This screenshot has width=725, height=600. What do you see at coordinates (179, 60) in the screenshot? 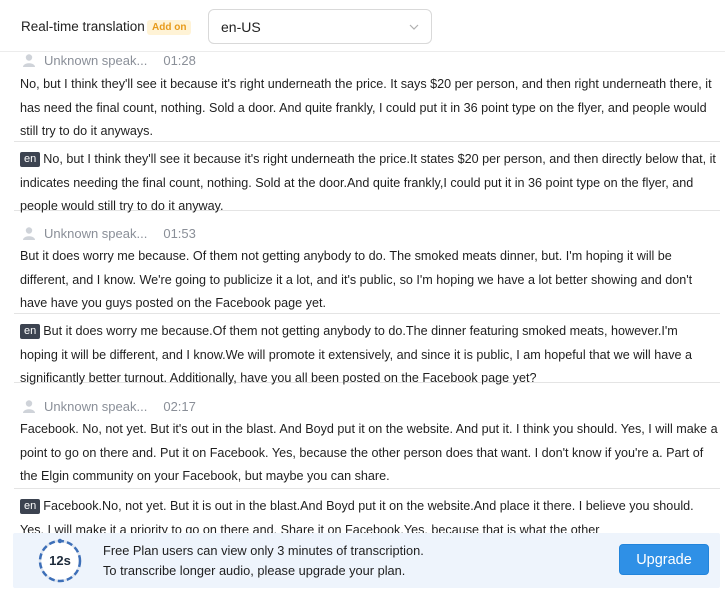
I see `timestamp: 01:28` at bounding box center [179, 60].